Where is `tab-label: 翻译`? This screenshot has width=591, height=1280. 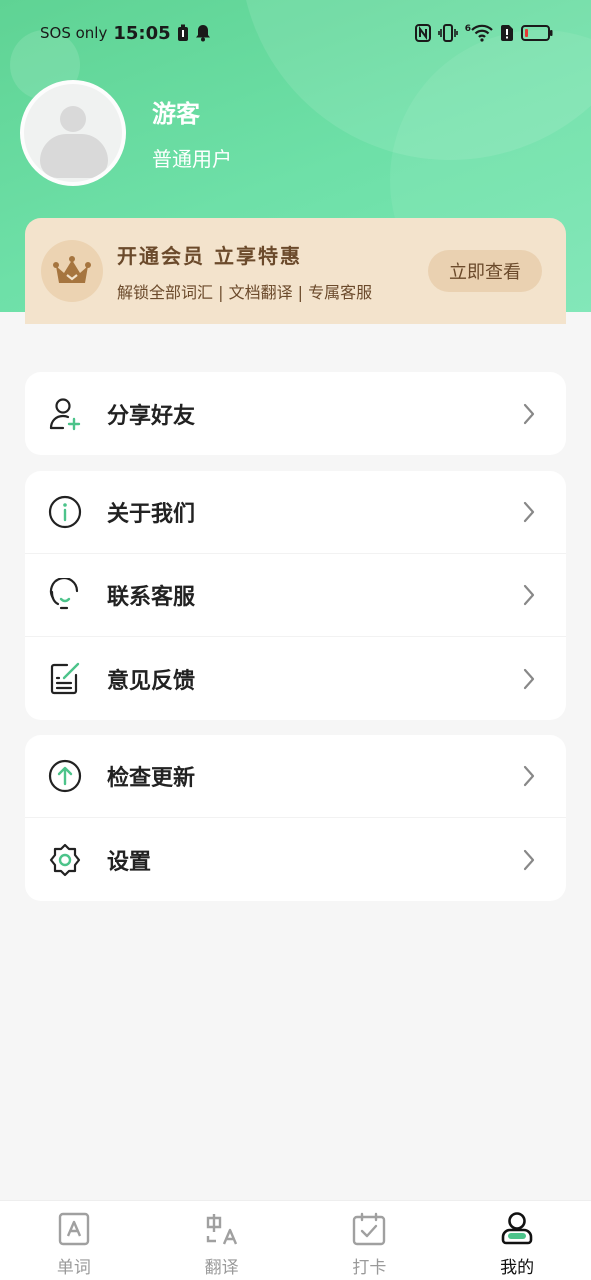 tab-label: 翻译 is located at coordinates (221, 1268).